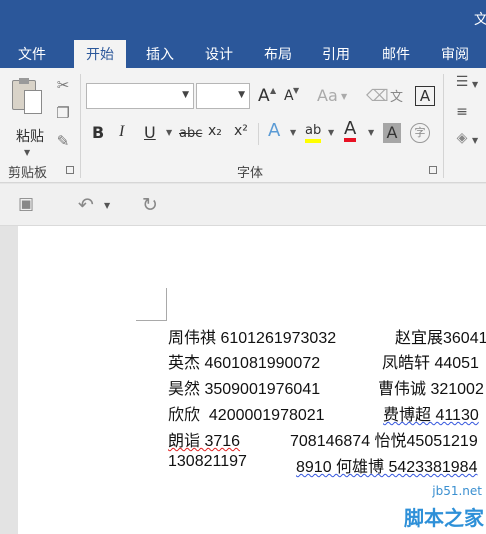 The height and width of the screenshot is (534, 486). What do you see at coordinates (274, 130) in the screenshot?
I see `text-effects-button: A` at bounding box center [274, 130].